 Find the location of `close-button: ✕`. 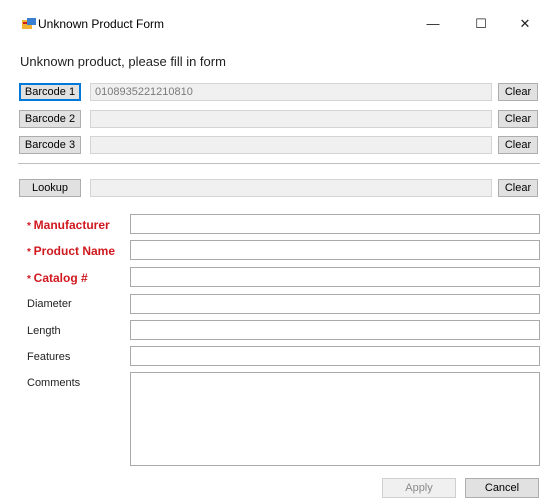

close-button: ✕ is located at coordinates (521, 24).